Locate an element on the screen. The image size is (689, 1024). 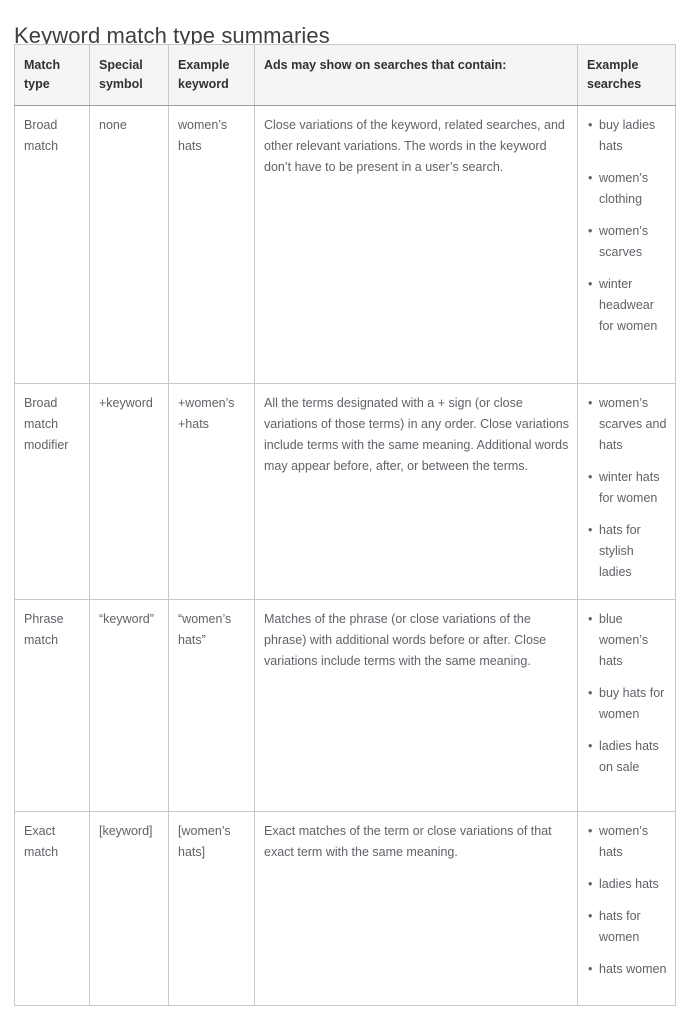
example-search-item: women’s hats is located at coordinates (627, 842).